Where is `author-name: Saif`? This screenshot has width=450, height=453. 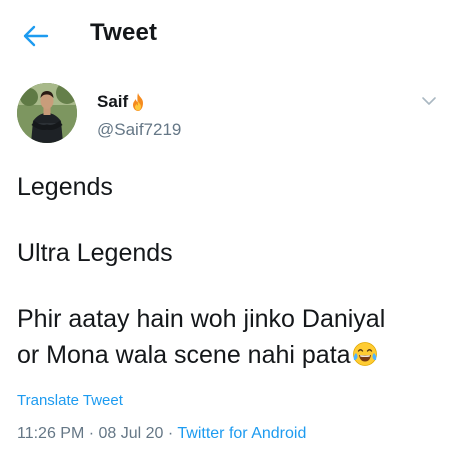 author-name: Saif is located at coordinates (122, 102).